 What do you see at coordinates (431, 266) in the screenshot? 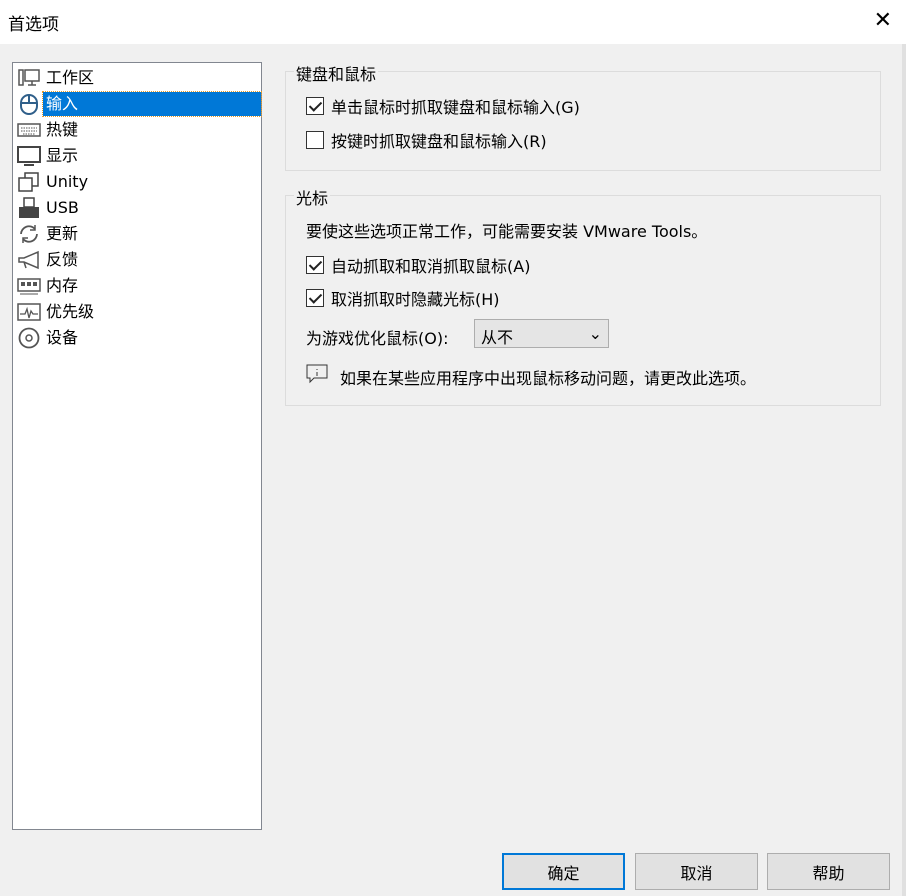
I see `checkbox-label: 自动抓取和取消抓取鼠标(A)` at bounding box center [431, 266].